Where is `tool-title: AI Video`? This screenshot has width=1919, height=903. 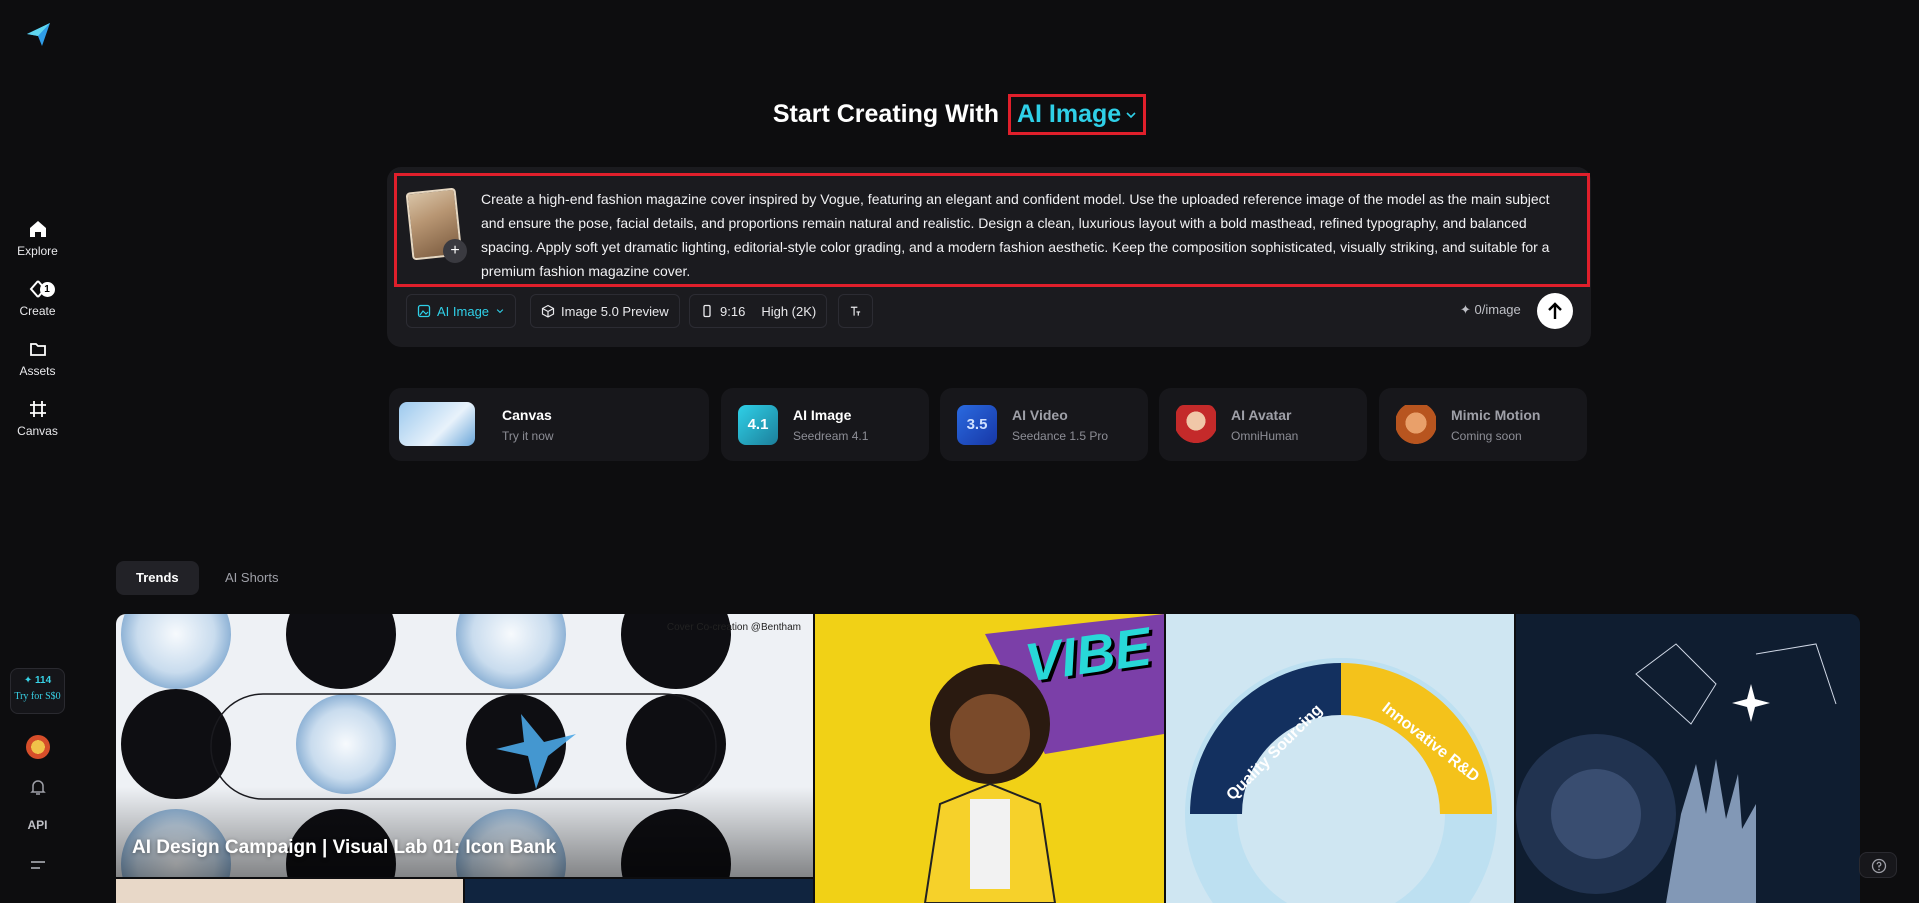 tool-title: AI Video is located at coordinates (1040, 415).